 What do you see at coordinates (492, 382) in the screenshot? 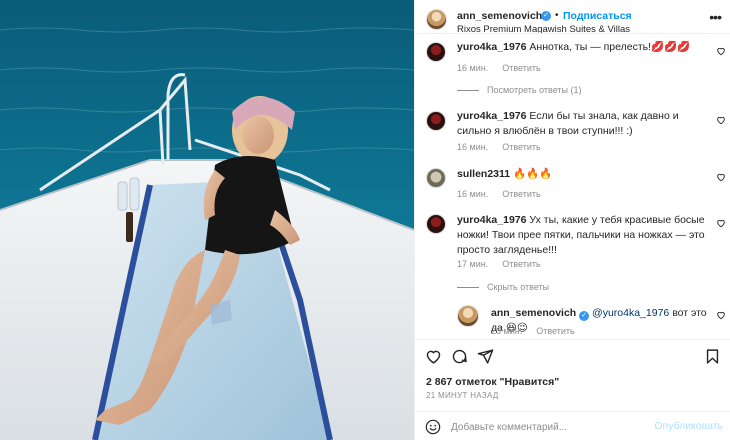
I see `likes-count: 2 867 отметок "Нравится"` at bounding box center [492, 382].